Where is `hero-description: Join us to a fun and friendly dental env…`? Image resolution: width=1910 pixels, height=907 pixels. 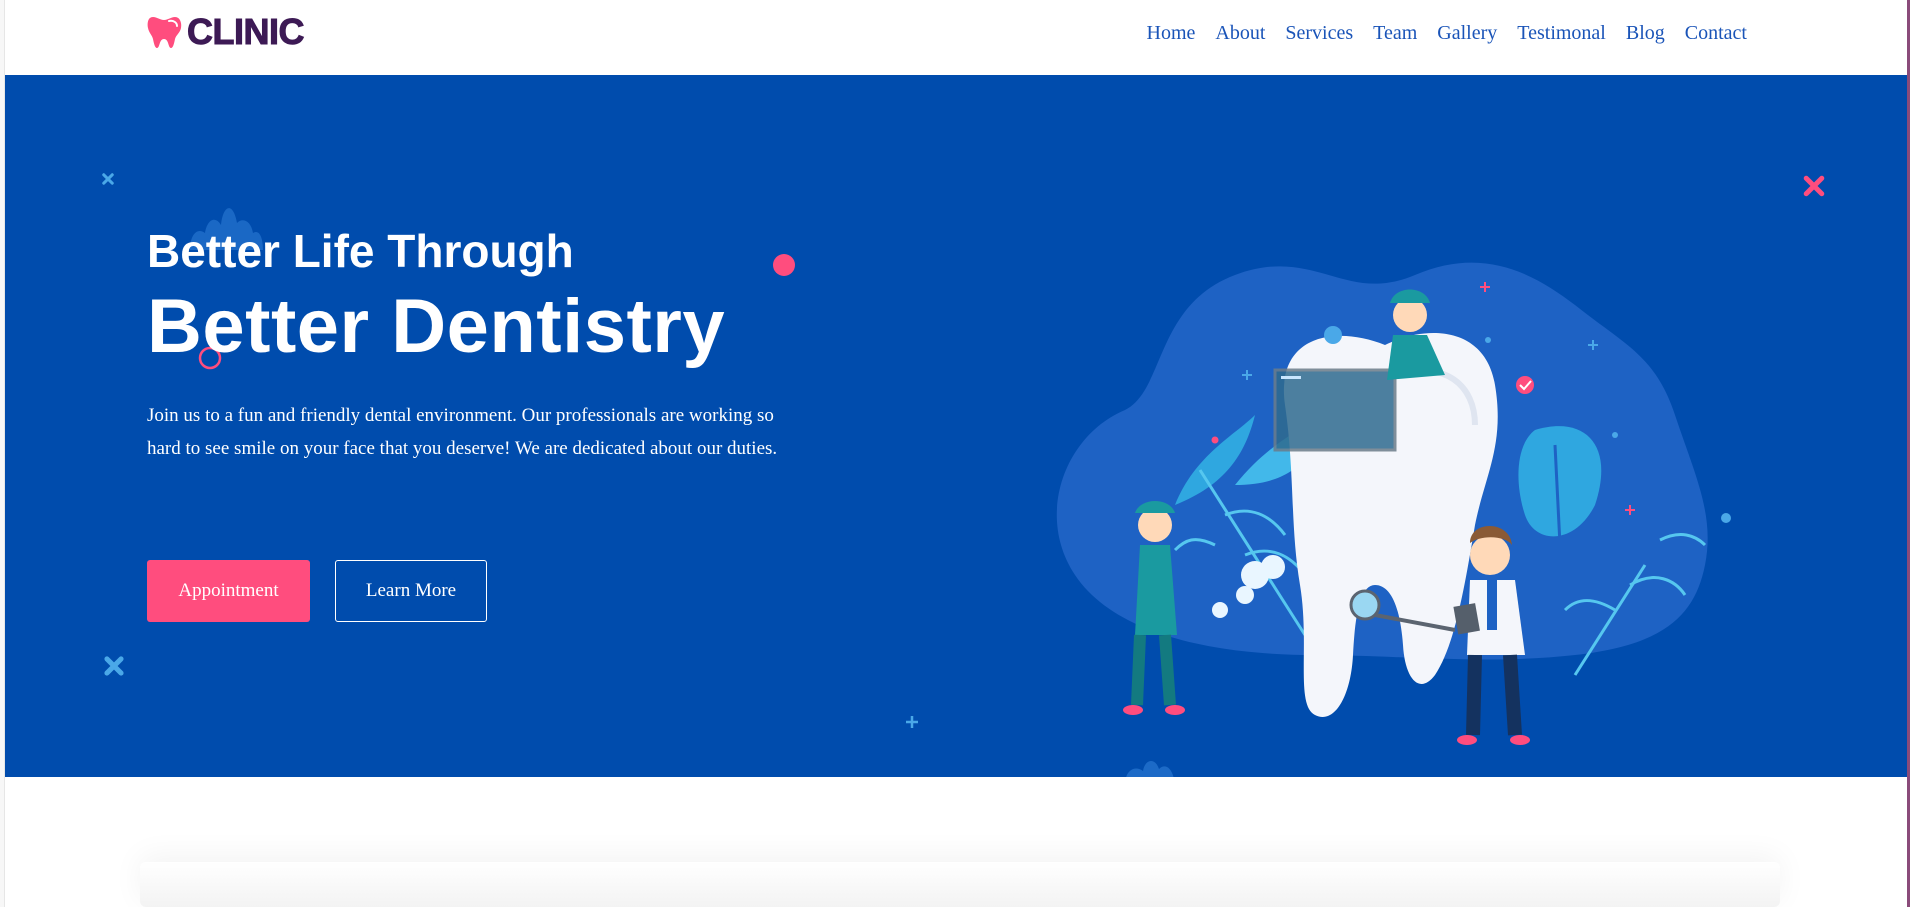
hero-description: Join us to a fun and friendly dental env… is located at coordinates (462, 432).